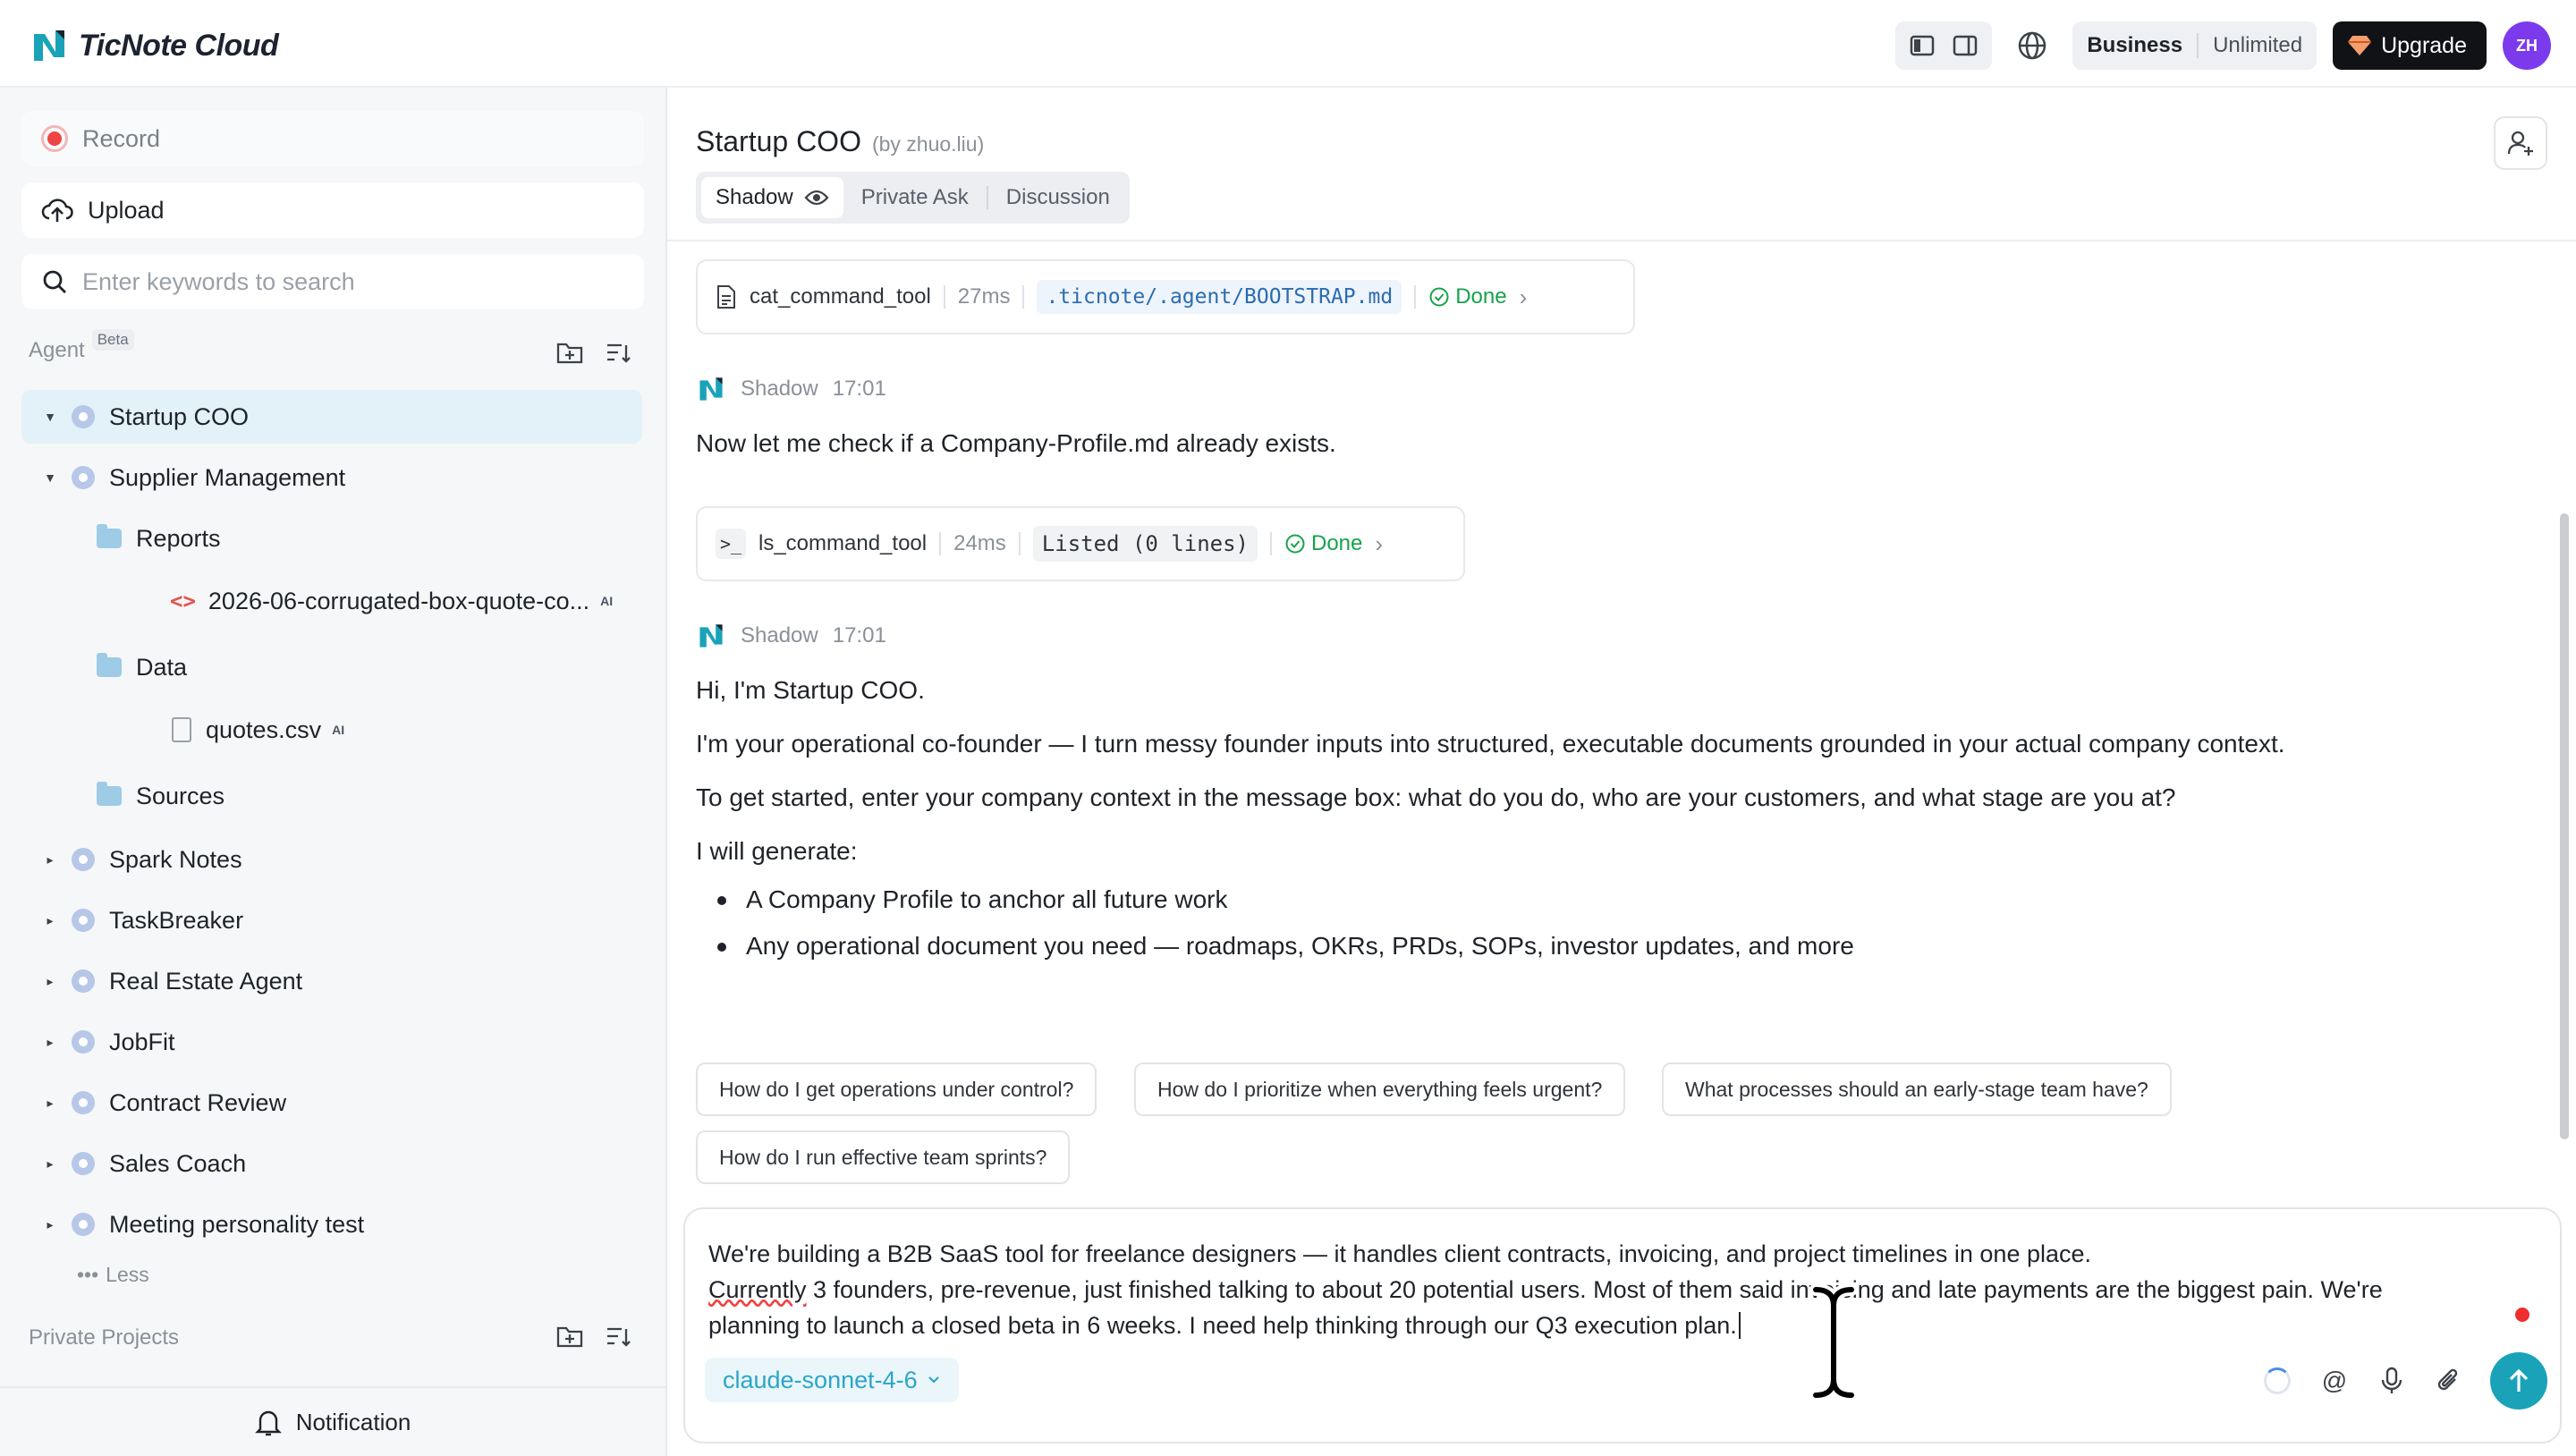 The width and height of the screenshot is (2576, 1456). Describe the element at coordinates (2449, 1381) in the screenshot. I see `attach-button` at that location.